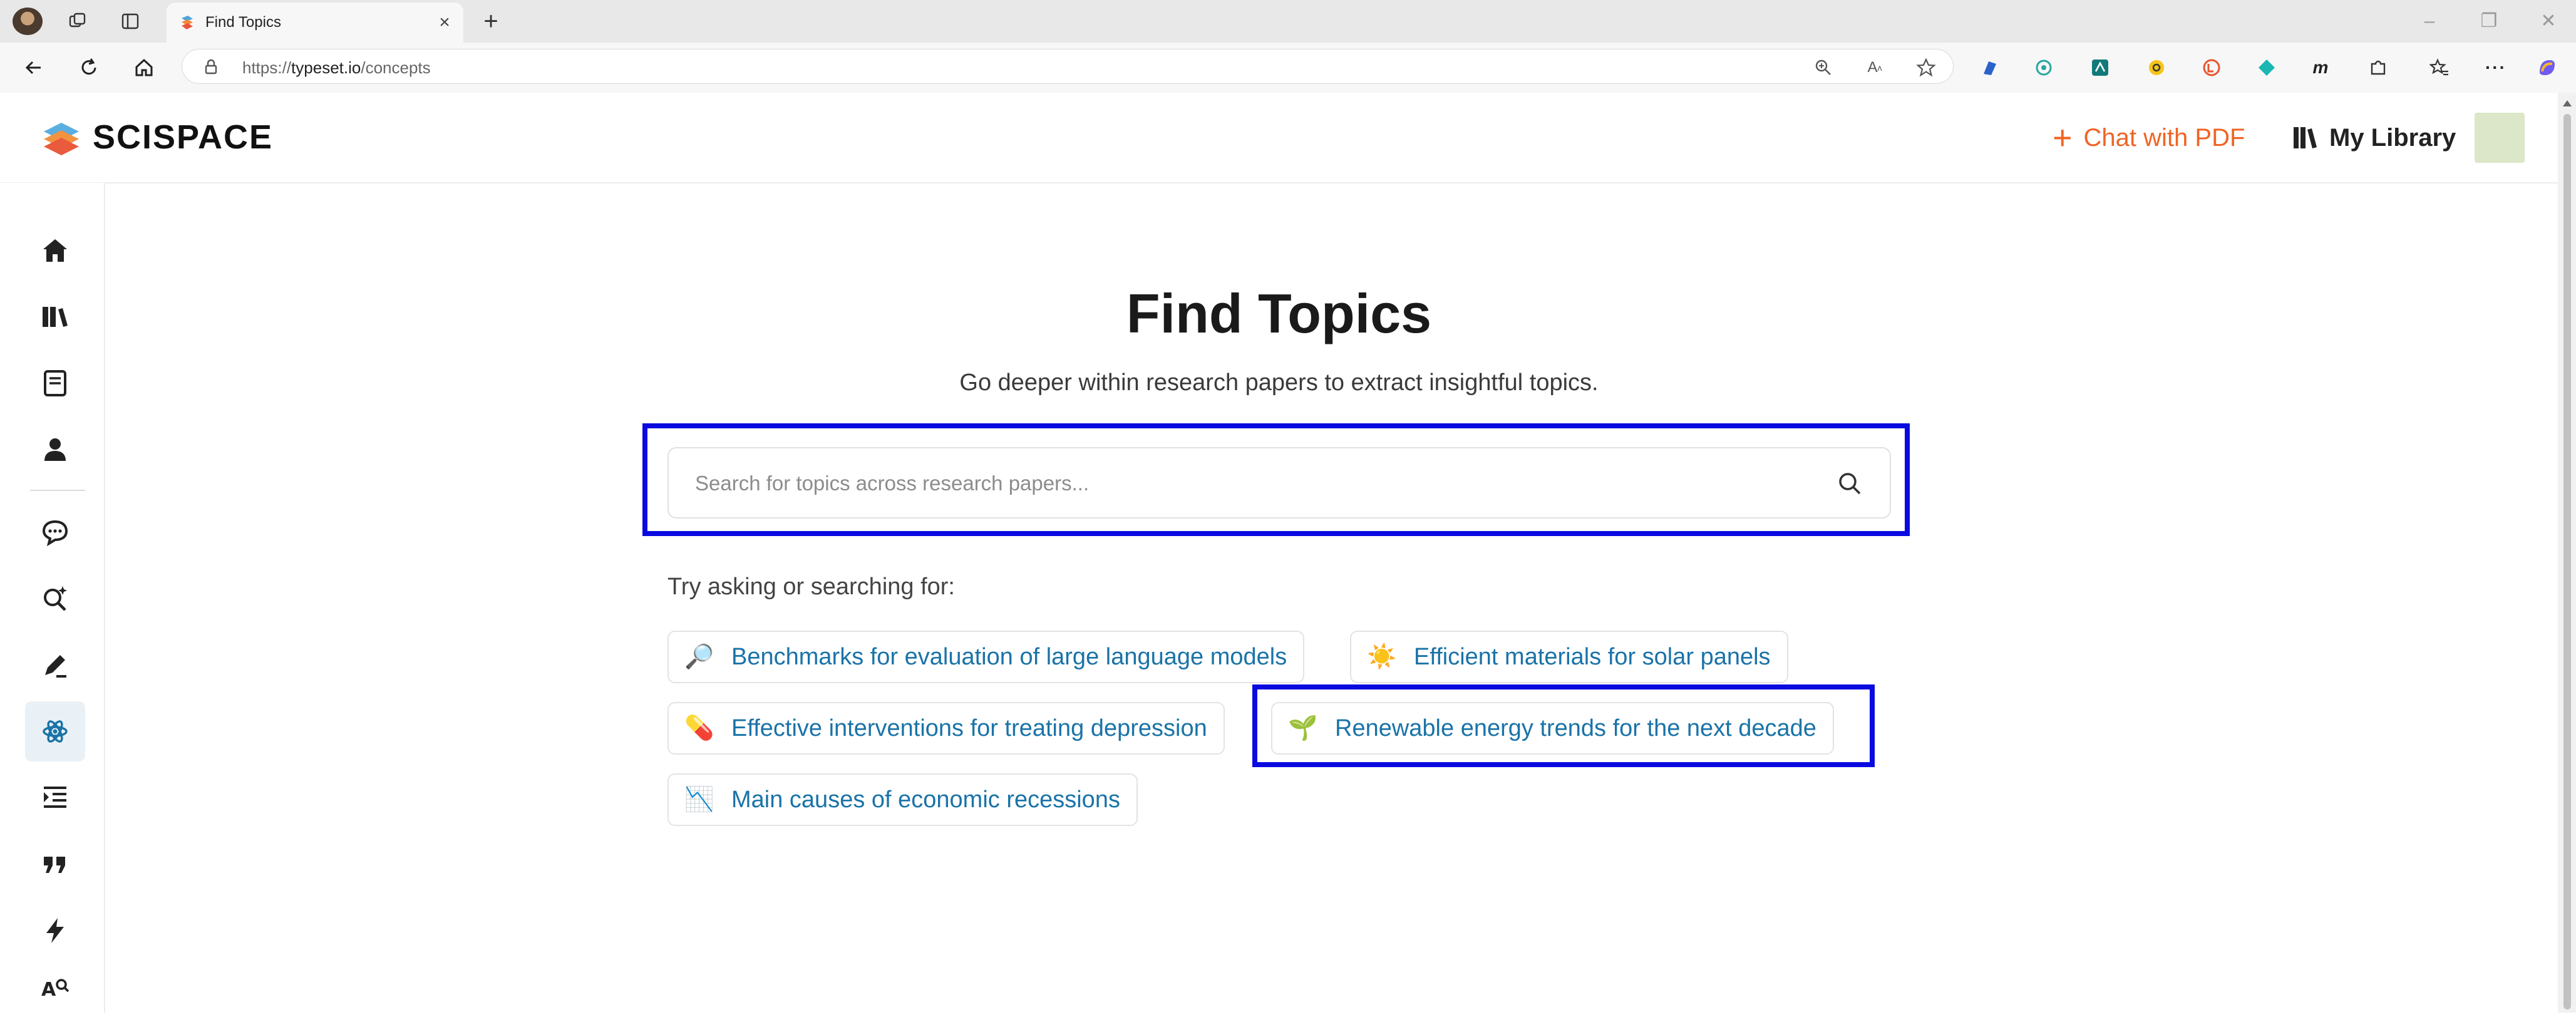 This screenshot has height=1017, width=2576. What do you see at coordinates (2267, 67) in the screenshot?
I see `extension-diamond-icon` at bounding box center [2267, 67].